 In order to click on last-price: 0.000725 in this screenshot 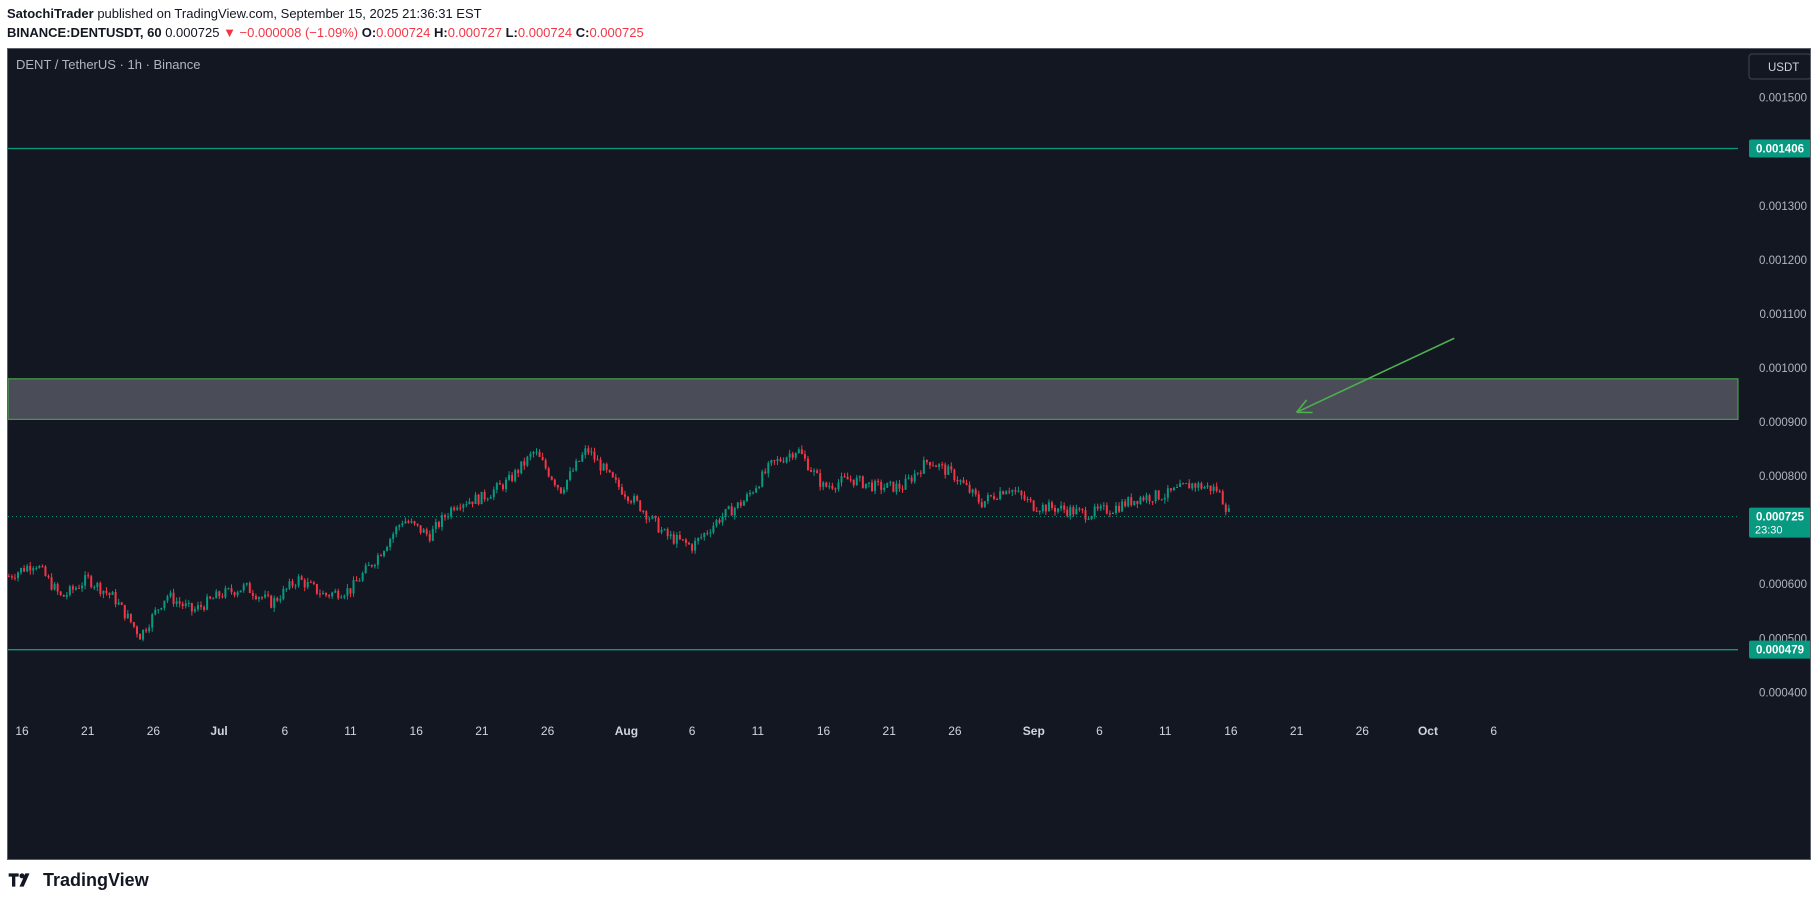, I will do `click(192, 32)`.